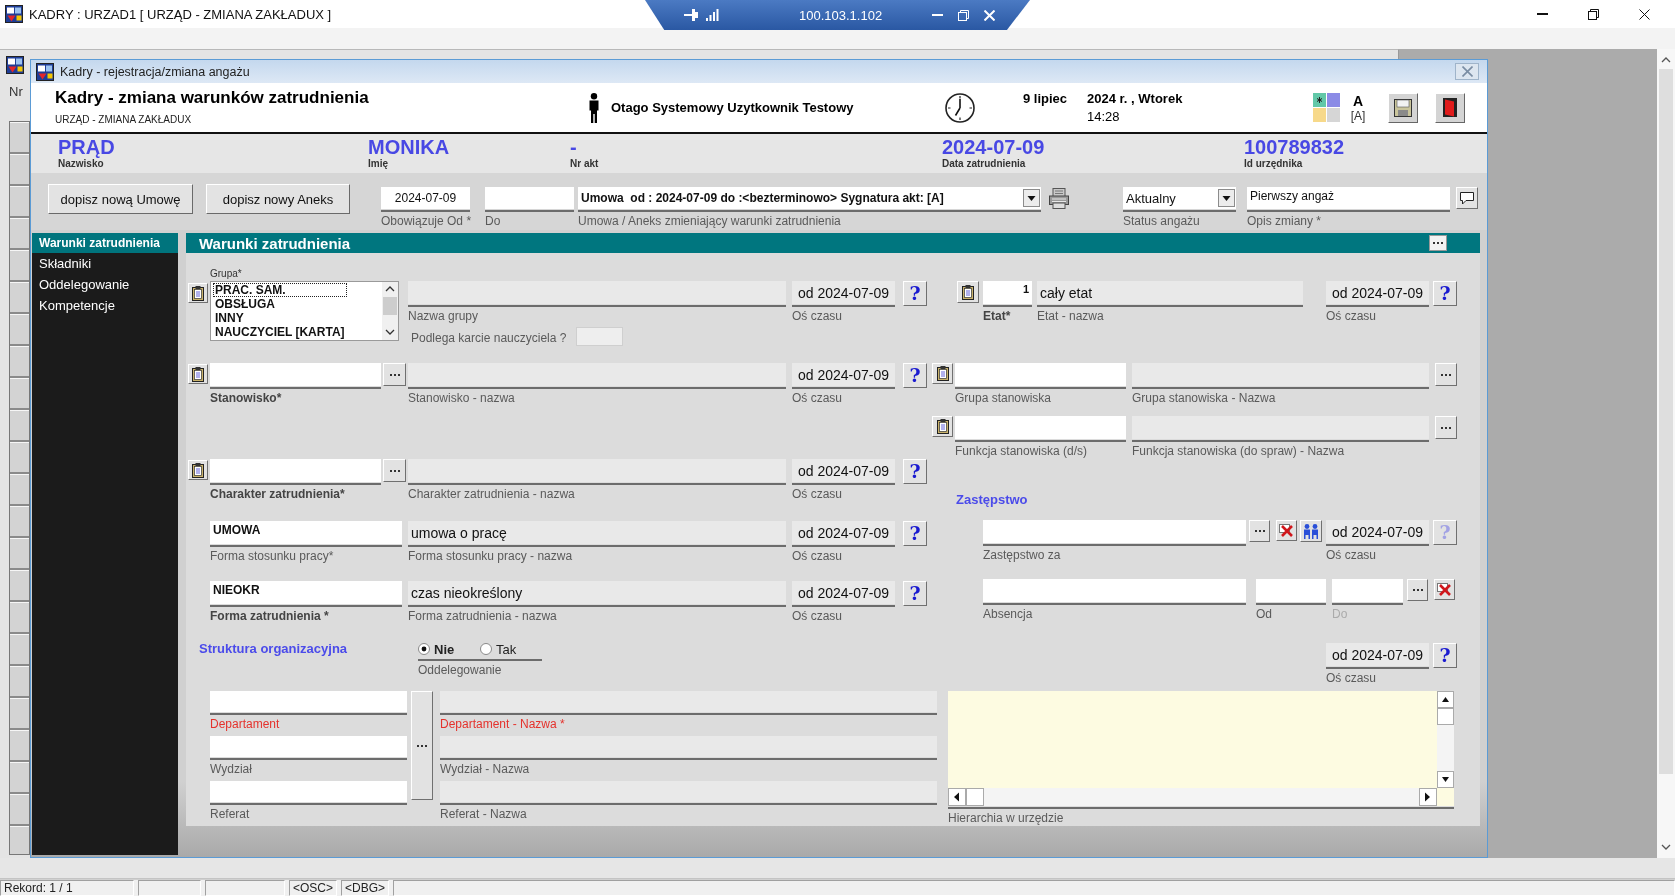 This screenshot has width=1675, height=896. What do you see at coordinates (81, 164) in the screenshot?
I see `employee-label: Nazwisko` at bounding box center [81, 164].